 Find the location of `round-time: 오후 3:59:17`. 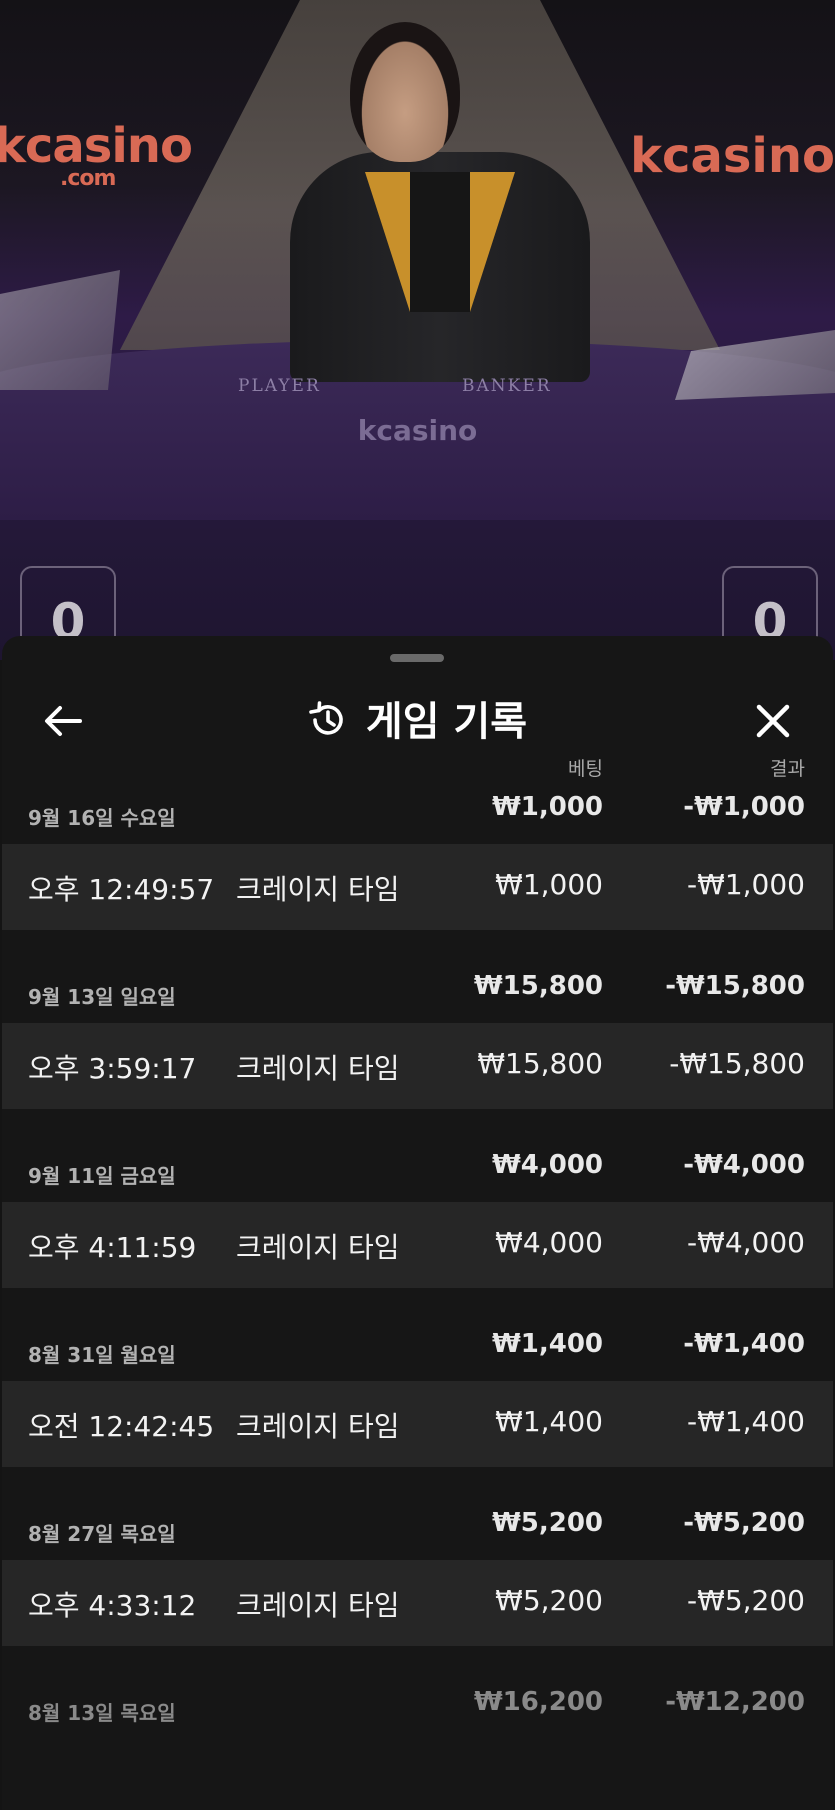

round-time: 오후 3:59:17 is located at coordinates (112, 1068).